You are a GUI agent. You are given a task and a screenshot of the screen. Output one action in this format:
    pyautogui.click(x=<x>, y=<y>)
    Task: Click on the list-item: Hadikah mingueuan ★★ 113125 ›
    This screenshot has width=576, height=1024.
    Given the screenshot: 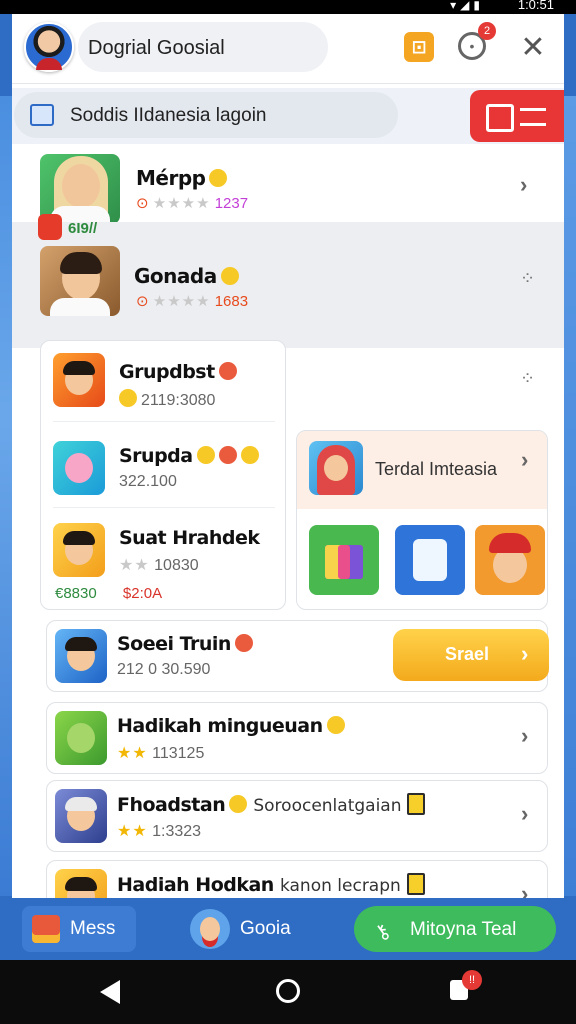 What is the action you would take?
    pyautogui.click(x=297, y=738)
    